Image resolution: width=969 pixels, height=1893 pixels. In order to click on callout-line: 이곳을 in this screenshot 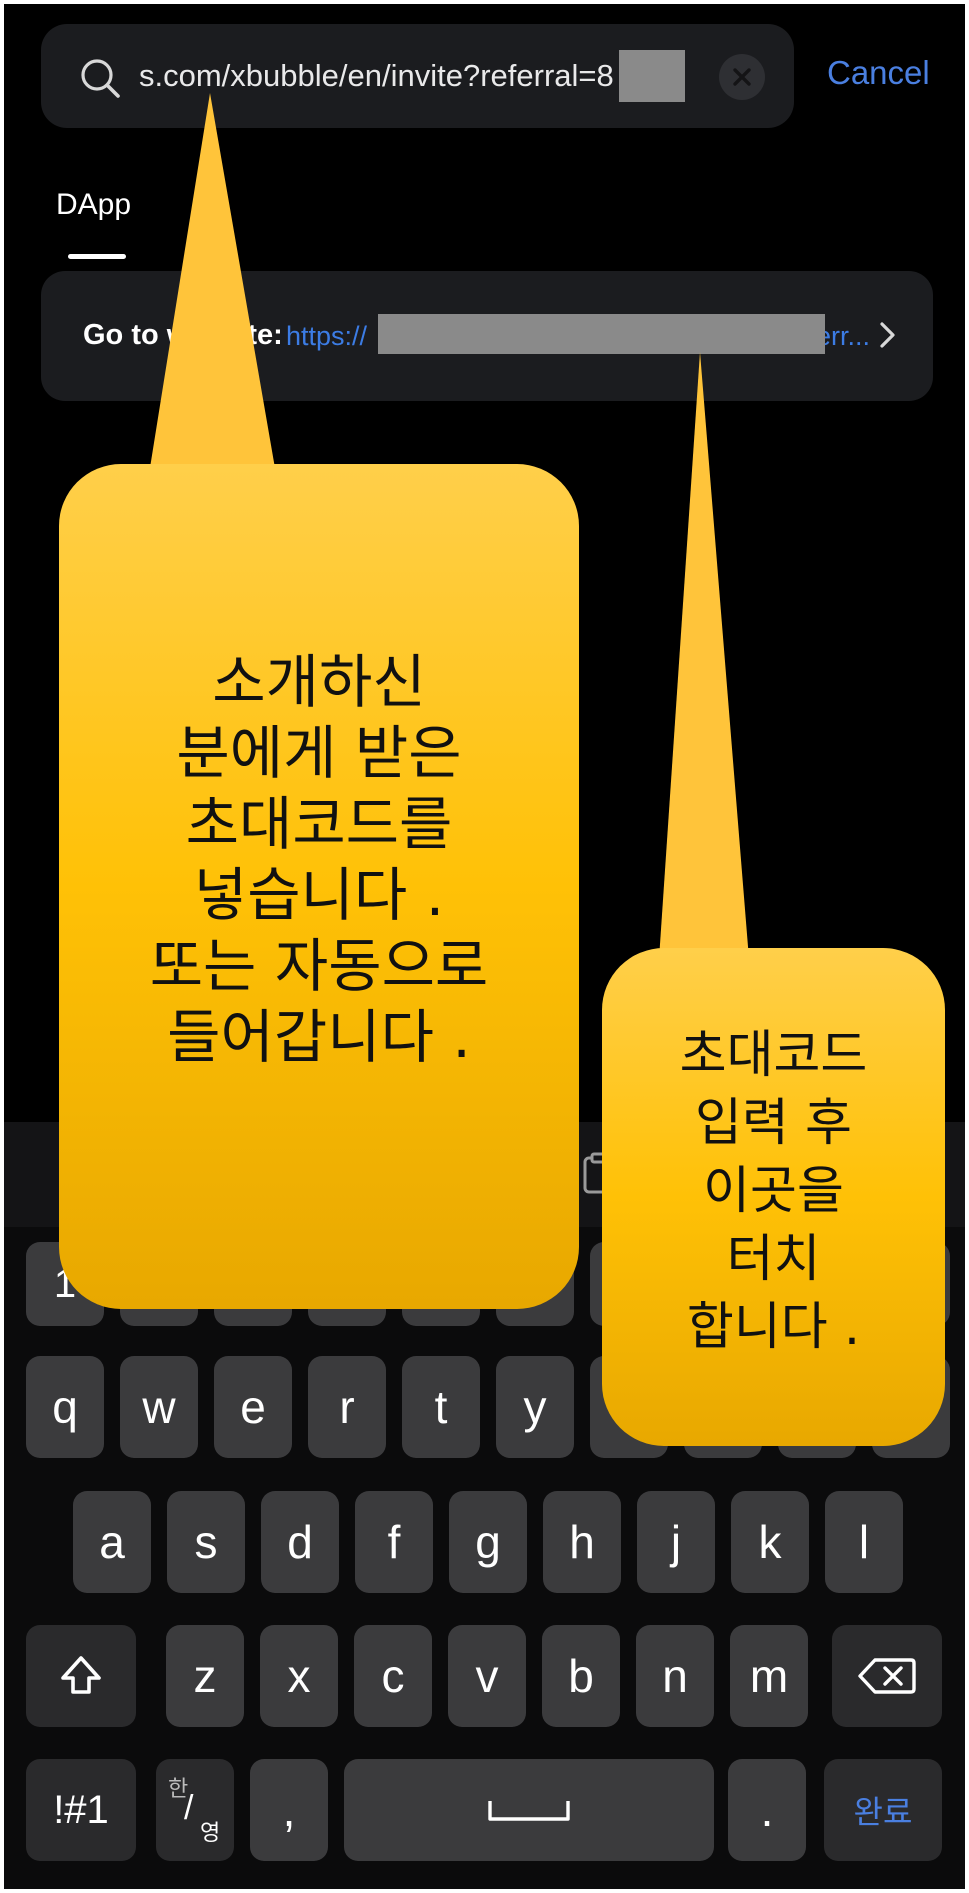, I will do `click(773, 1191)`.